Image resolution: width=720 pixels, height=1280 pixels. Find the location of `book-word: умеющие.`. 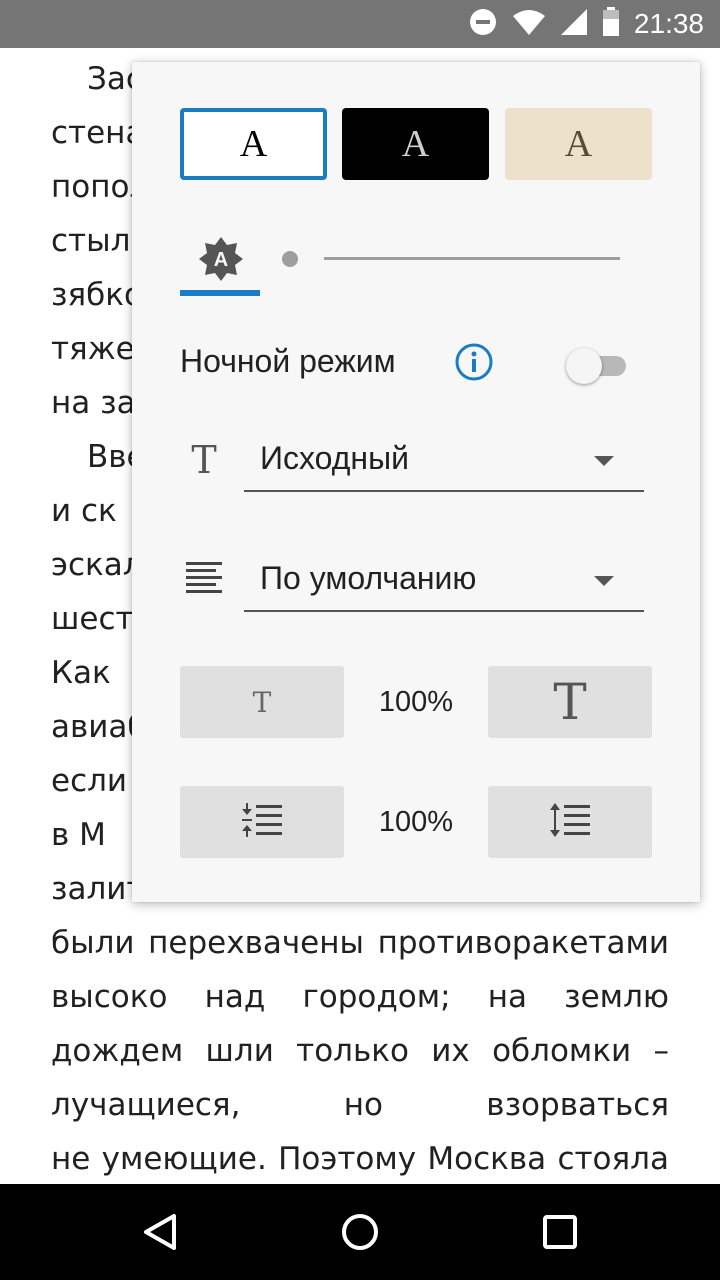

book-word: умеющие. is located at coordinates (184, 1159).